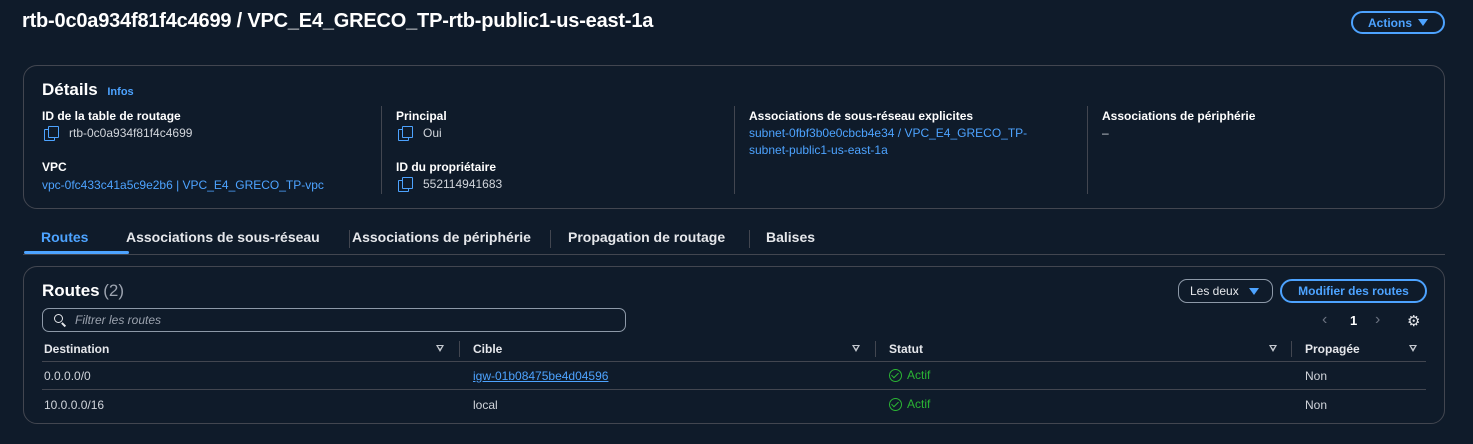  I want to click on column-header-target: Cible, so click(487, 349).